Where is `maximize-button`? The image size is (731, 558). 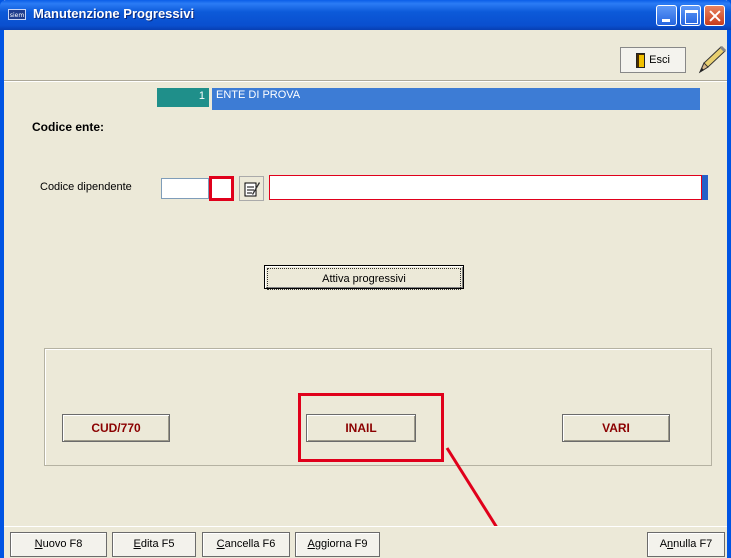 maximize-button is located at coordinates (690, 15).